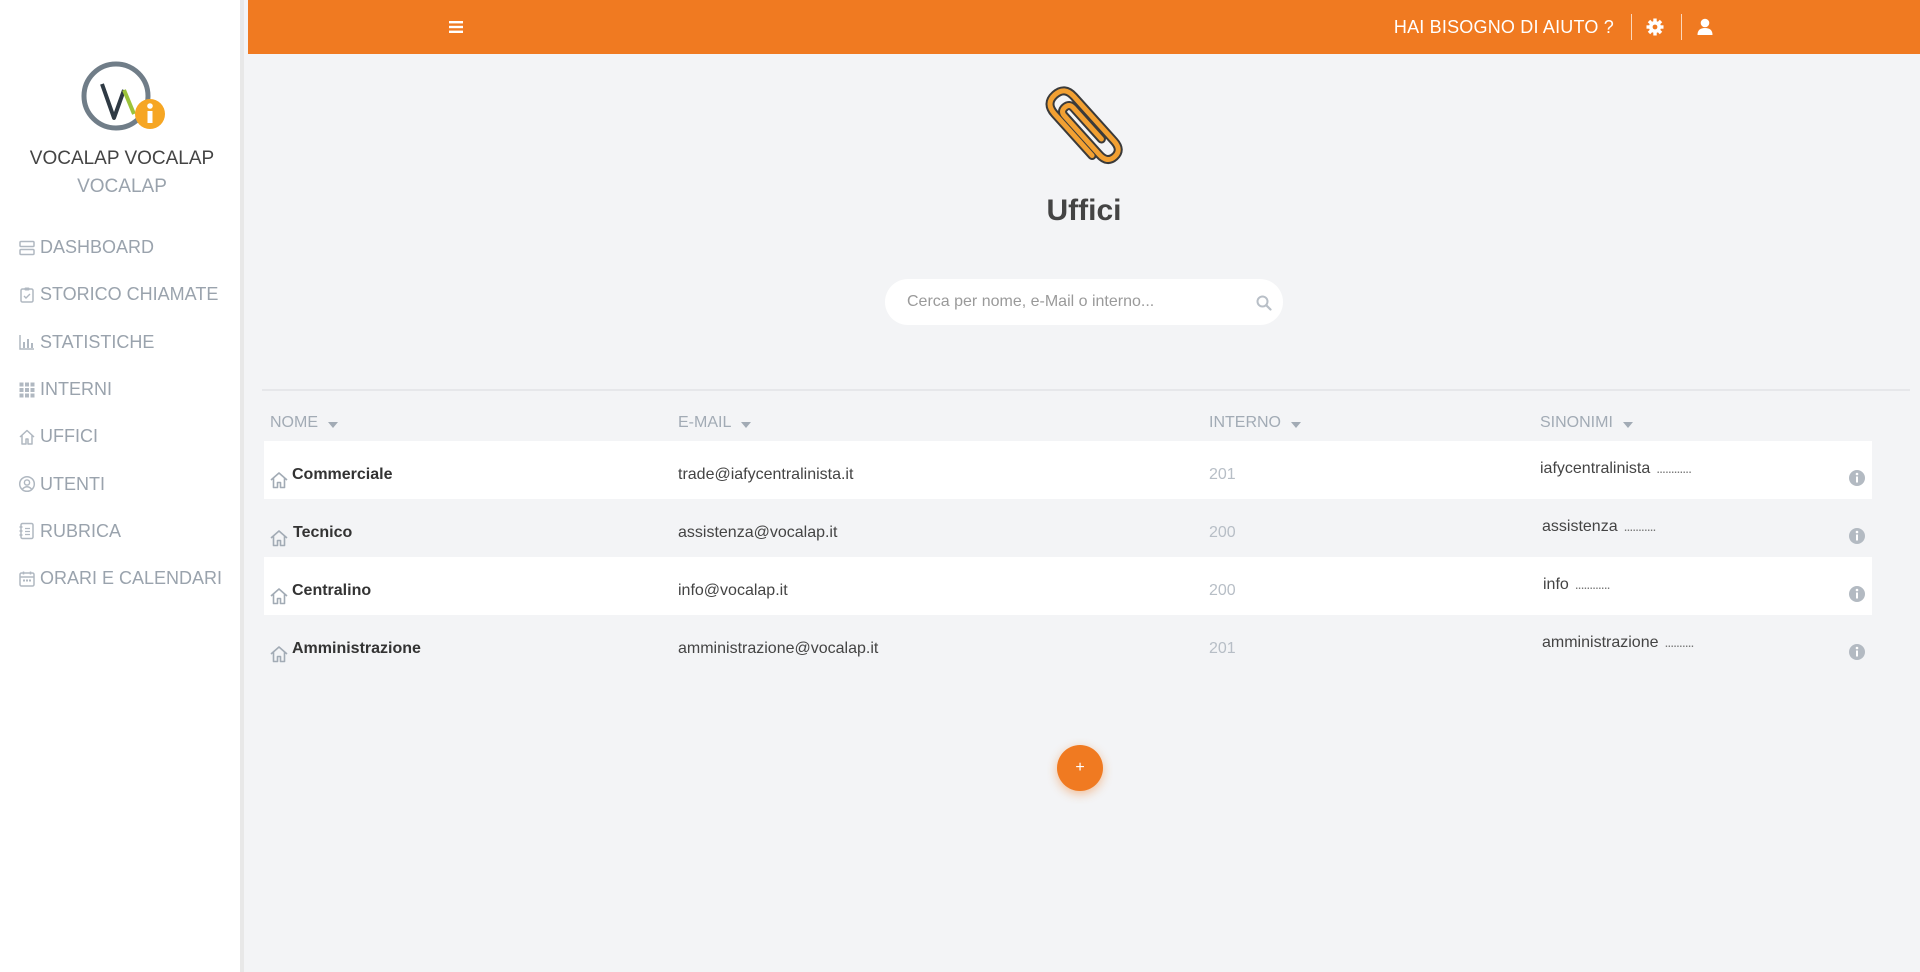 This screenshot has width=1920, height=972. What do you see at coordinates (356, 648) in the screenshot?
I see `office-name: Amministrazione` at bounding box center [356, 648].